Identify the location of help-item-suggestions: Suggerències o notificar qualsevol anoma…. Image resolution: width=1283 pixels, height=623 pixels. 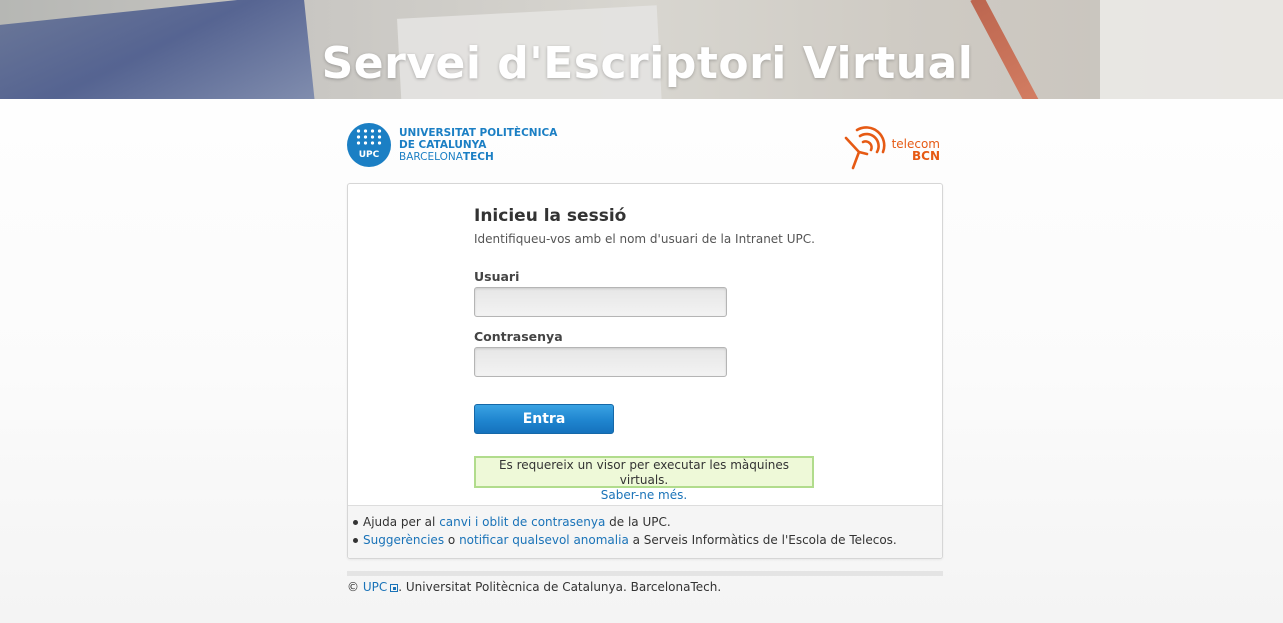
(646, 540).